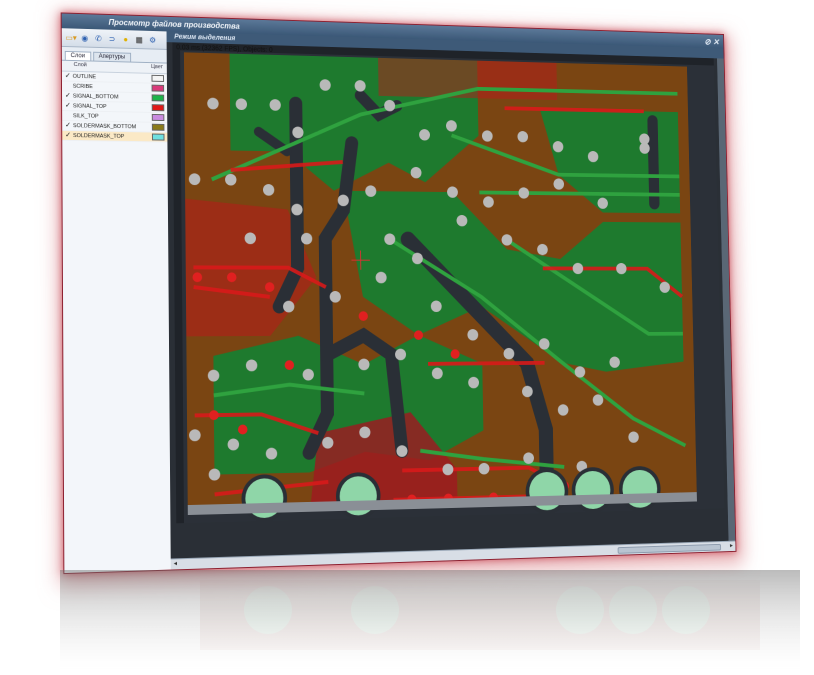 The height and width of the screenshot is (675, 814). I want to click on layer-name: OUTLINE, so click(112, 77).